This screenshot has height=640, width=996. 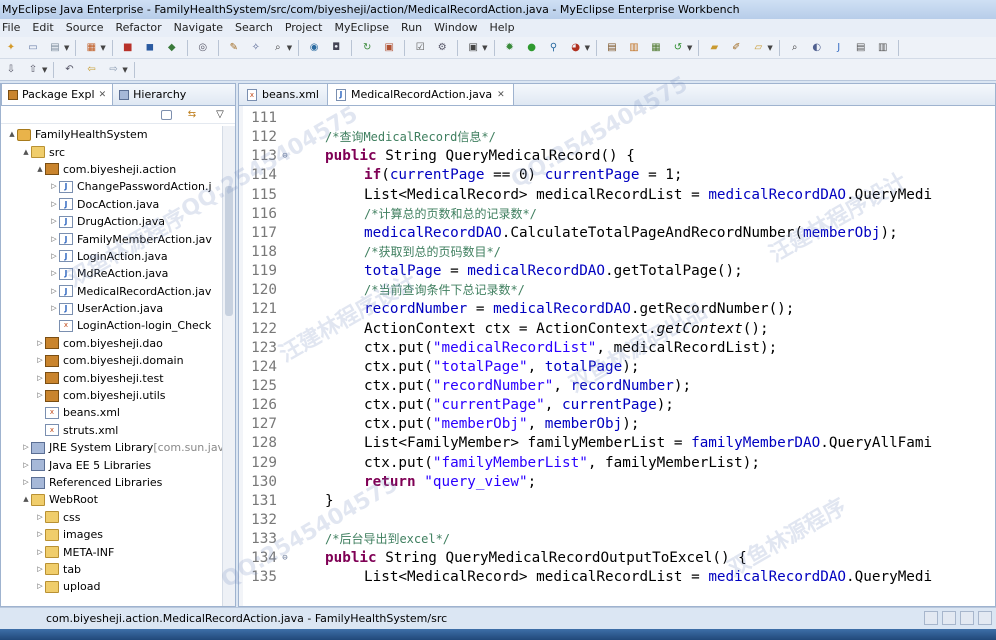 What do you see at coordinates (678, 48) in the screenshot?
I see `refresh-cw-icon: ↺` at bounding box center [678, 48].